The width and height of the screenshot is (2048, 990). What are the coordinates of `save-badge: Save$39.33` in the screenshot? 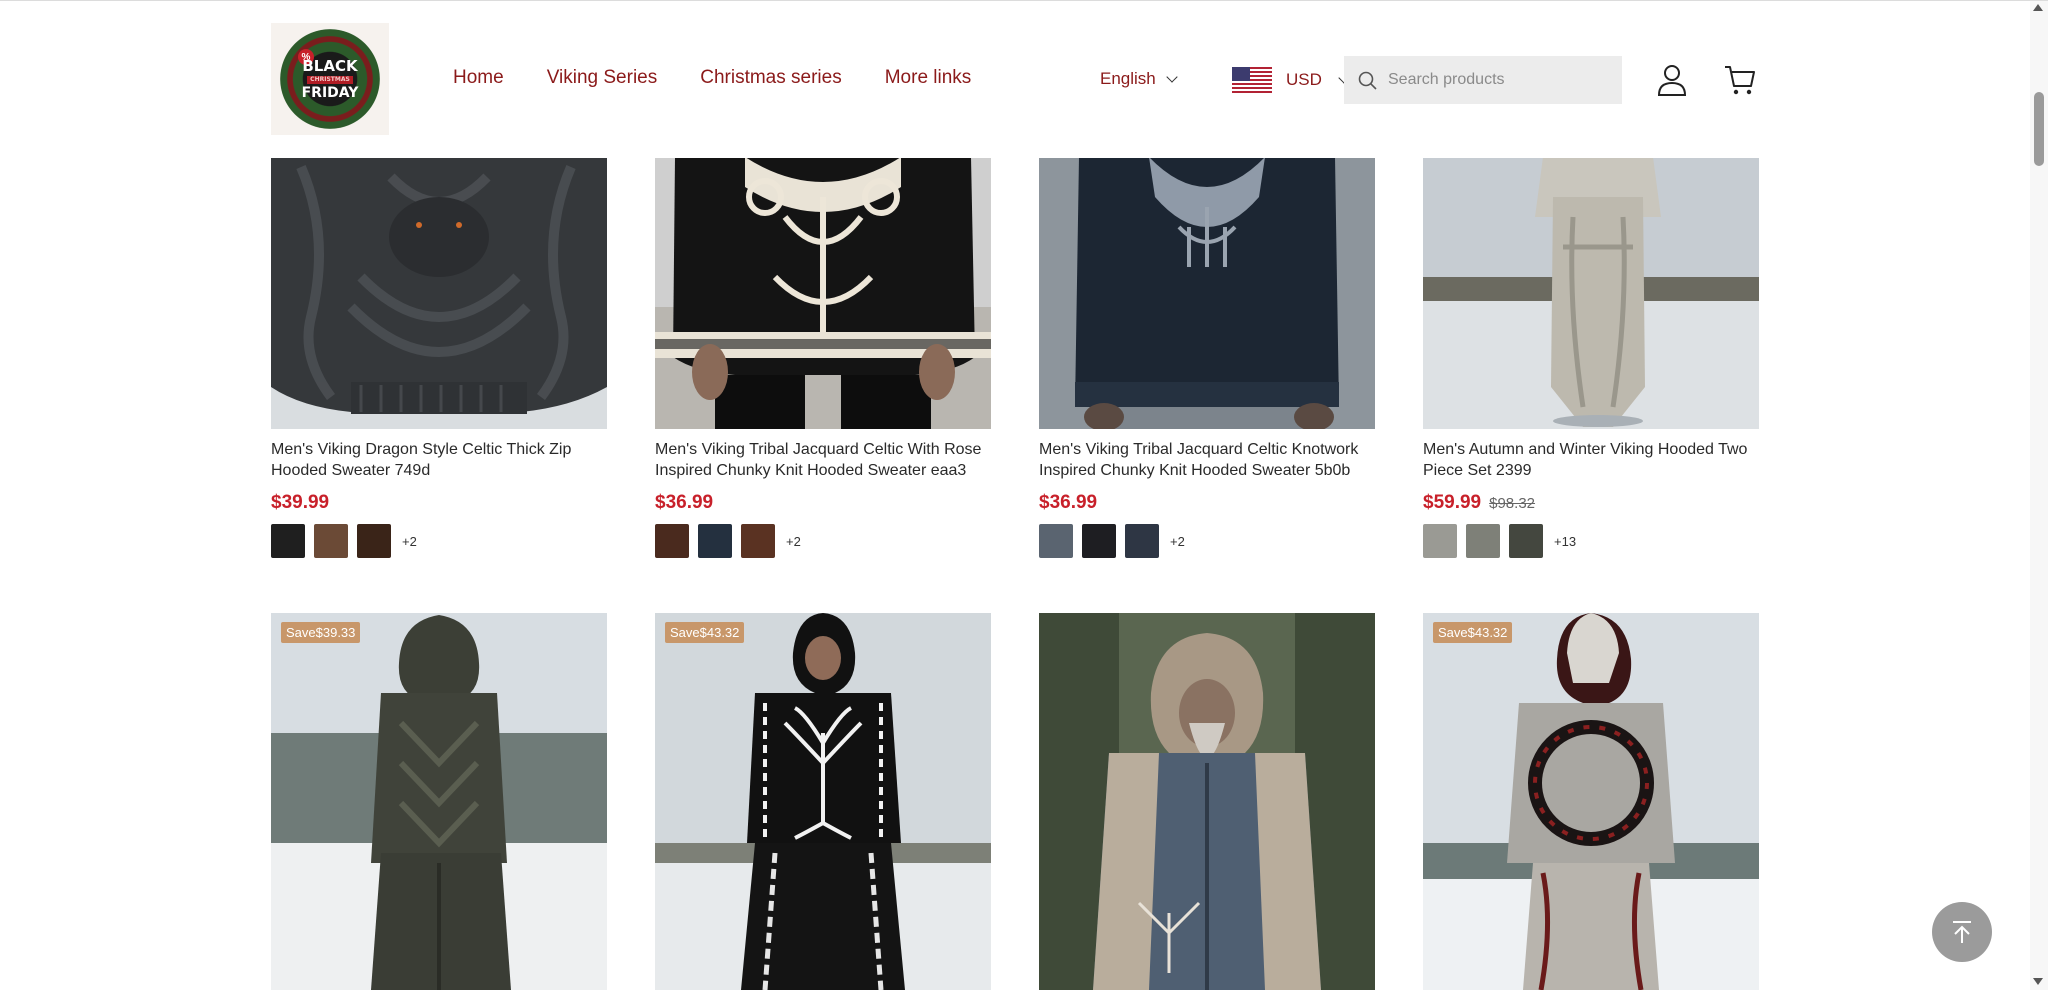 It's located at (321, 632).